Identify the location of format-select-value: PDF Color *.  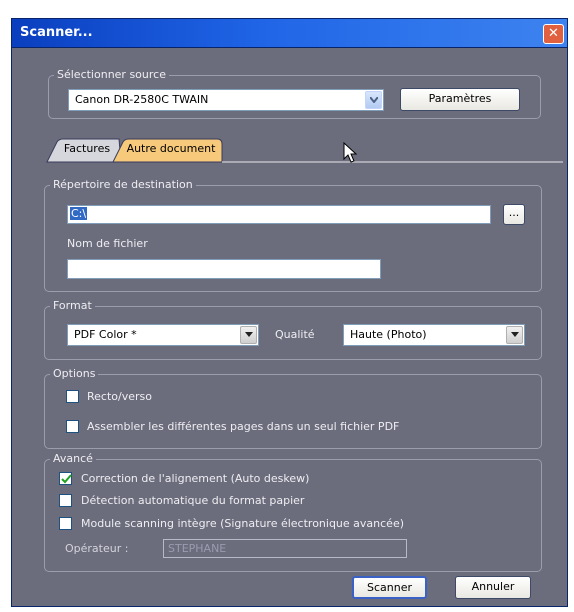
(105, 334).